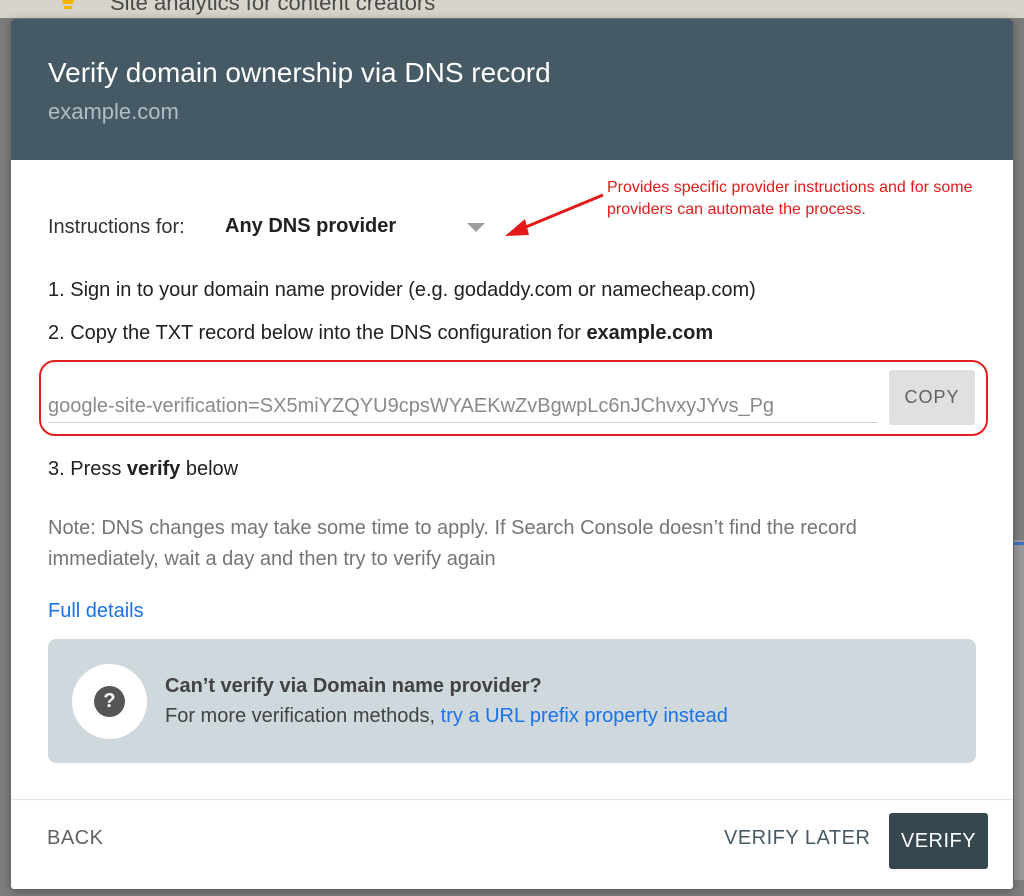 This screenshot has width=1024, height=896. What do you see at coordinates (87, 469) in the screenshot?
I see `step-3-prefix: 3. Press` at bounding box center [87, 469].